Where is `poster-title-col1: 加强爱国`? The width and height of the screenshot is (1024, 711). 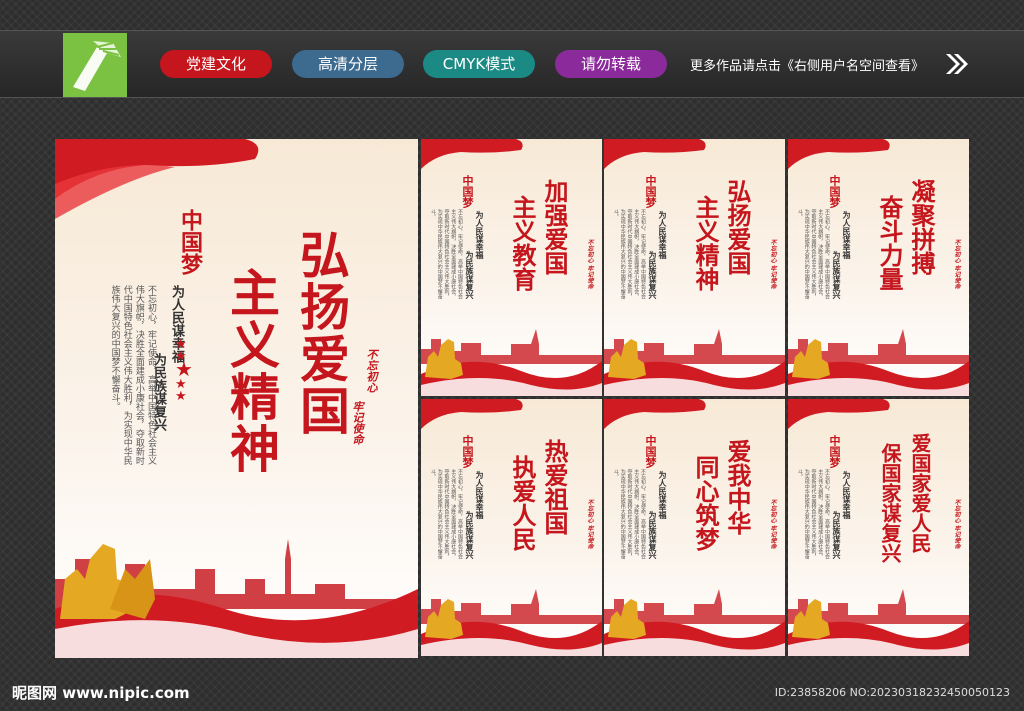 poster-title-col1: 加强爱国 is located at coordinates (554, 227).